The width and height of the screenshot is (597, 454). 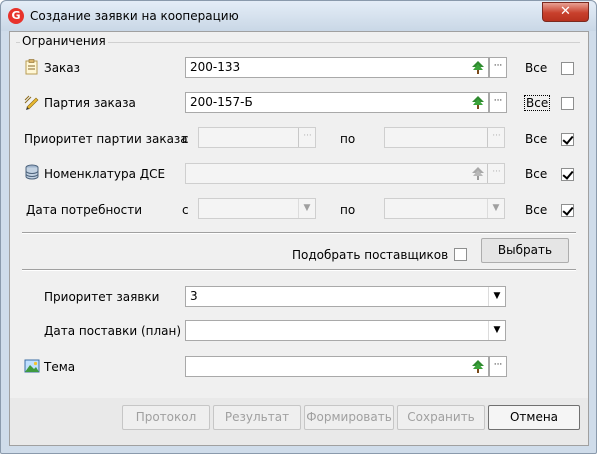 What do you see at coordinates (32, 172) in the screenshot?
I see `database-icon` at bounding box center [32, 172].